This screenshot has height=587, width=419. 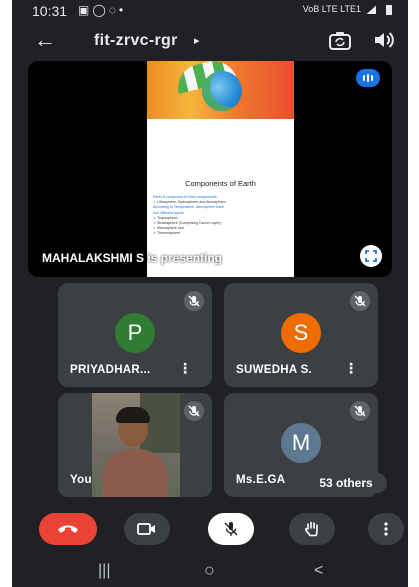 I want to click on notification-icons: ▣◯◌•, so click(x=102, y=10).